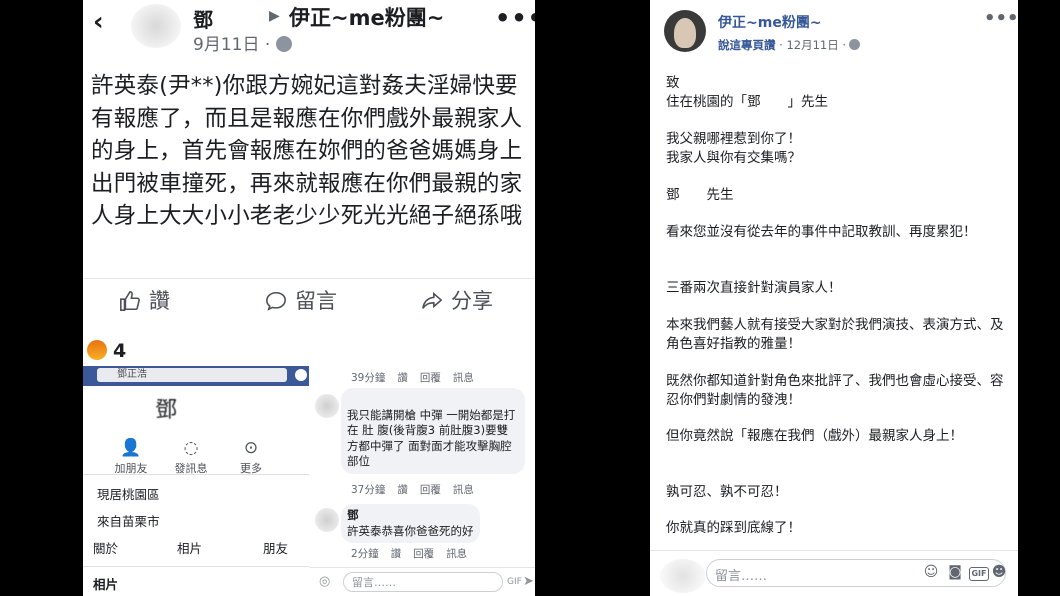 The height and width of the screenshot is (596, 1060). I want to click on comment-button: 留言, so click(301, 300).